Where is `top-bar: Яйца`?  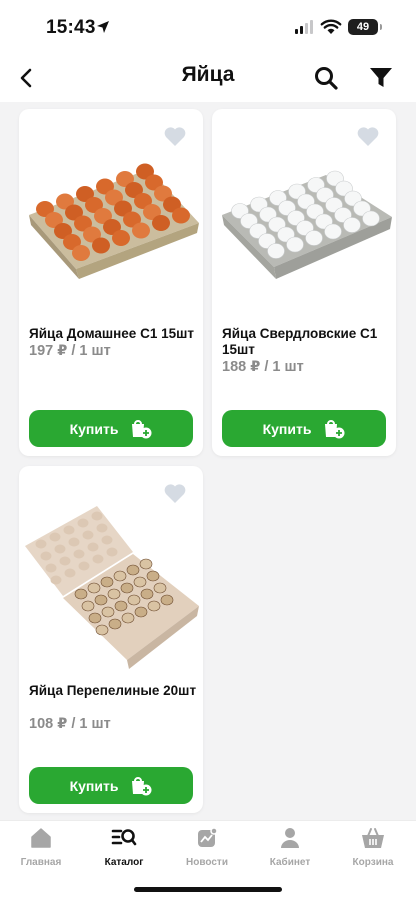
top-bar: Яйца is located at coordinates (208, 78).